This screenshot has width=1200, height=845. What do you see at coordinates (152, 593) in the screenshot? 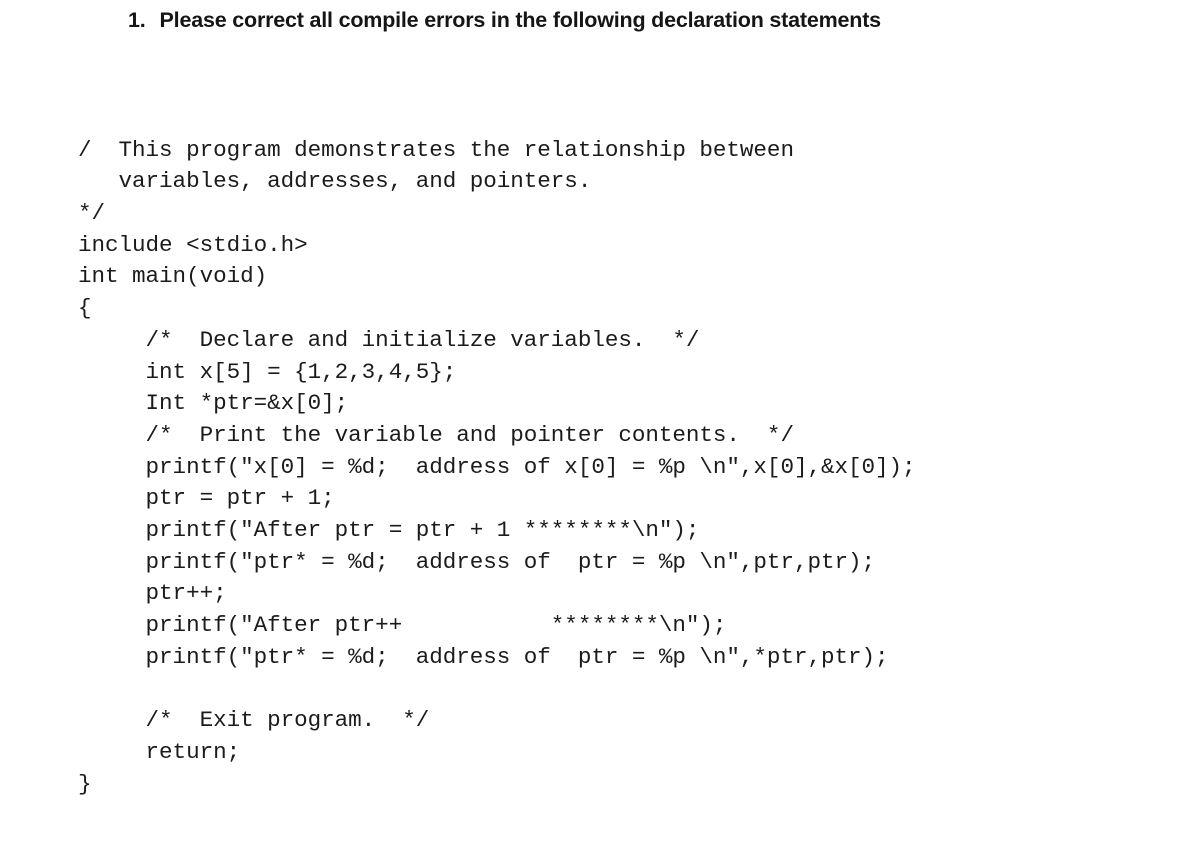
I see `code-line: ptr++;` at bounding box center [152, 593].